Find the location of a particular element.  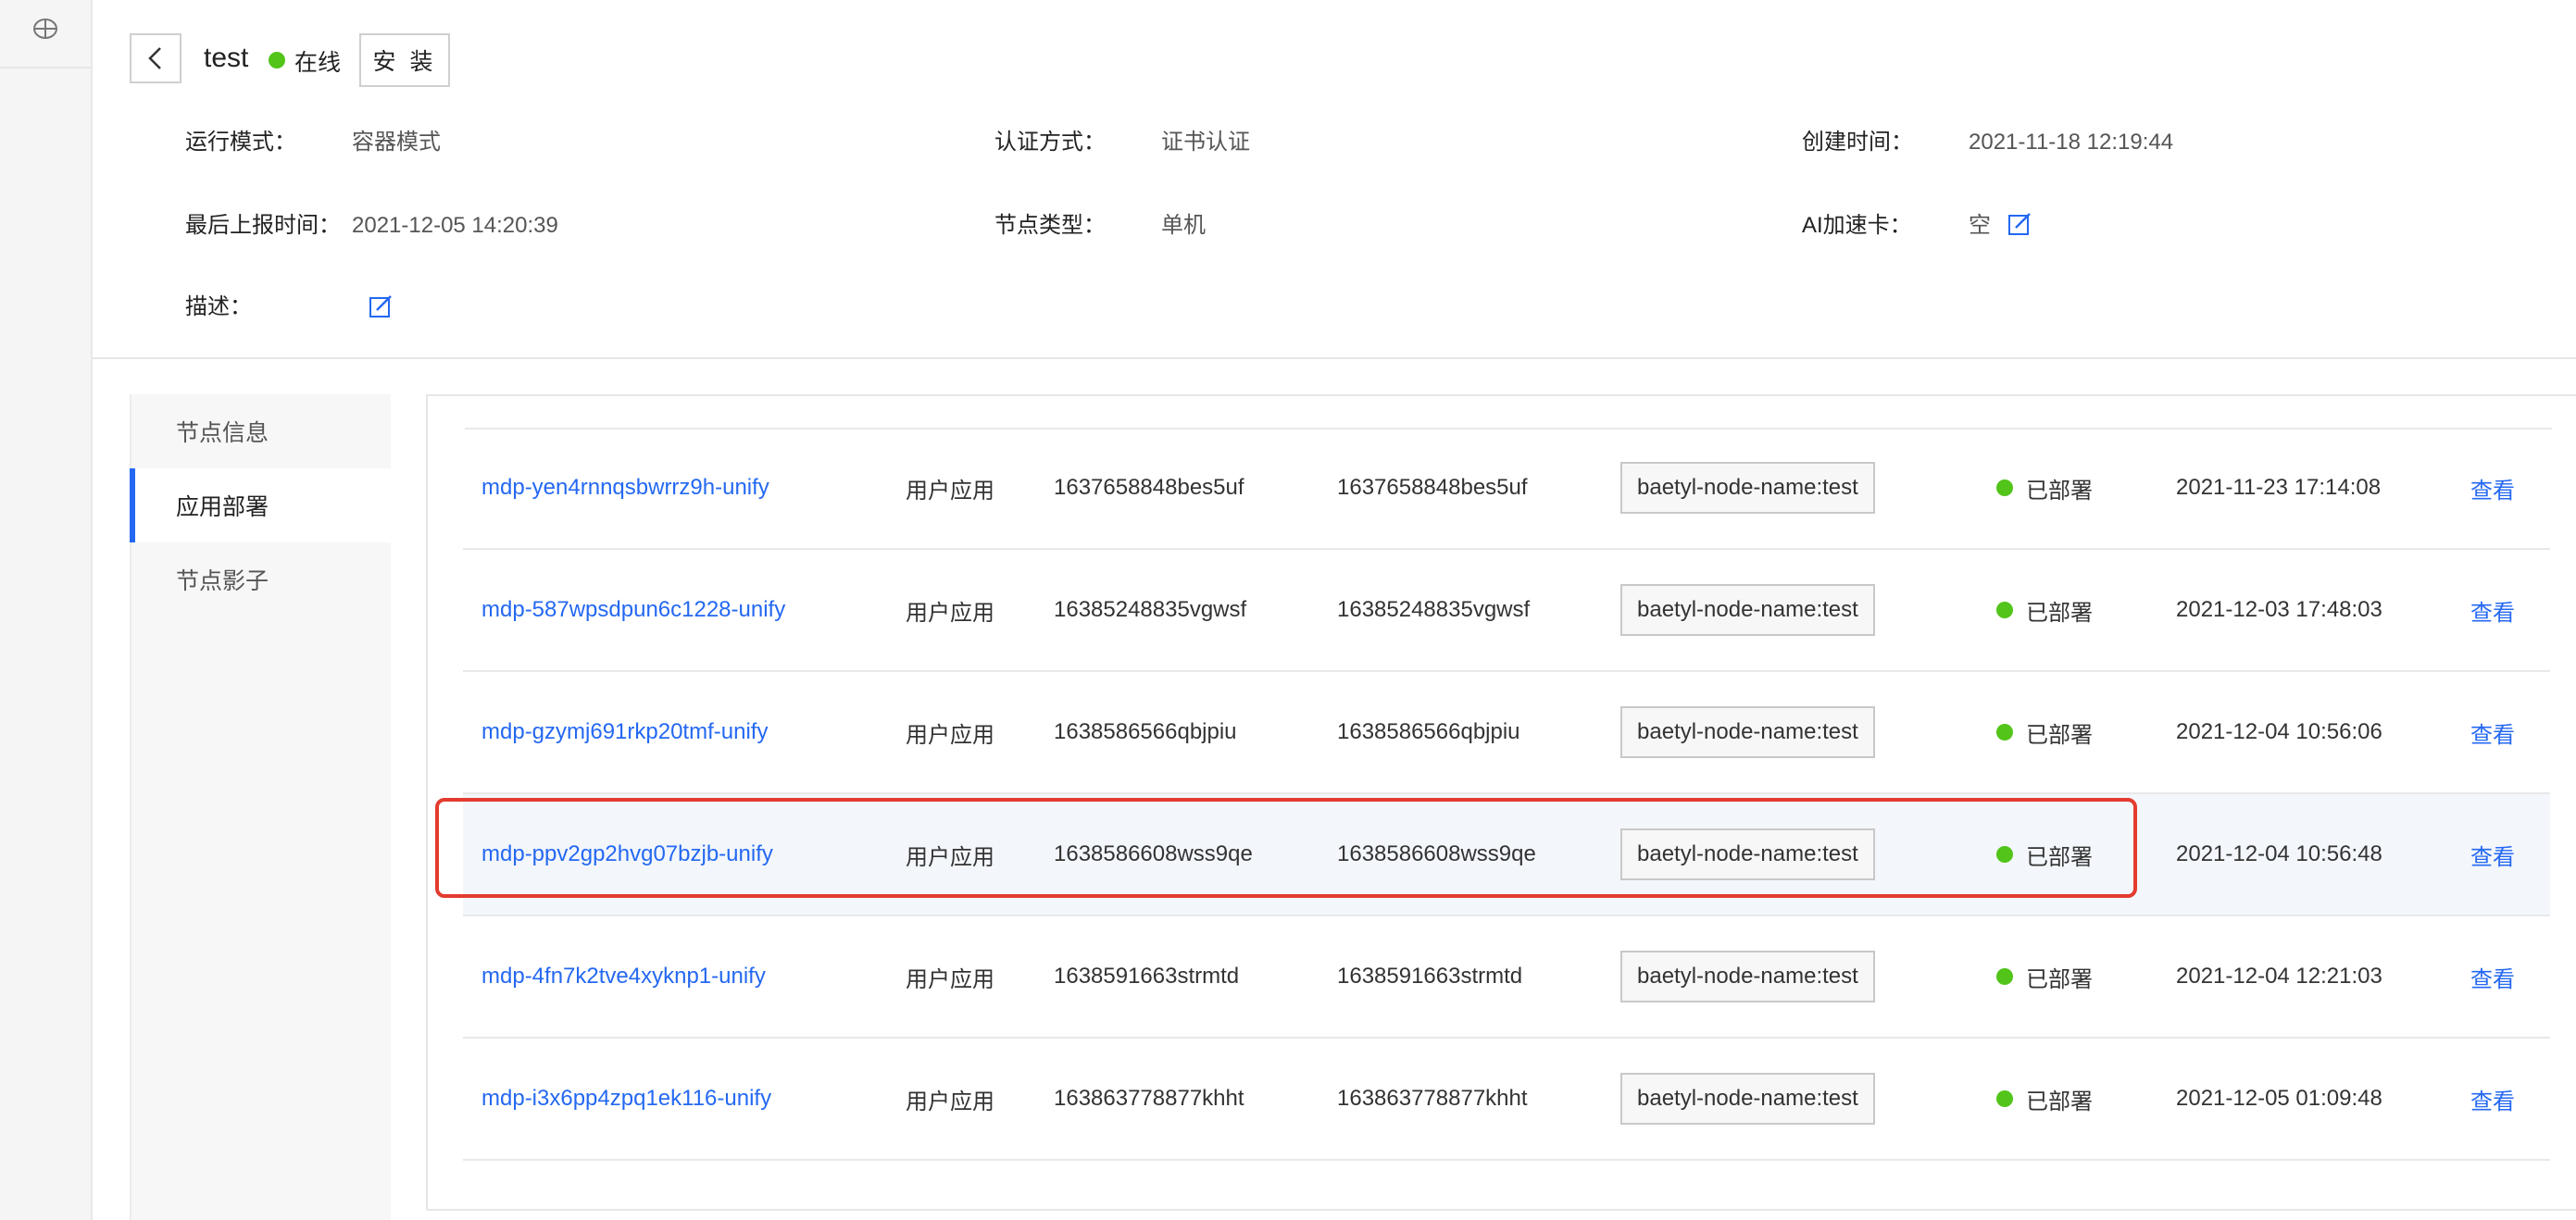

back-button is located at coordinates (156, 58).